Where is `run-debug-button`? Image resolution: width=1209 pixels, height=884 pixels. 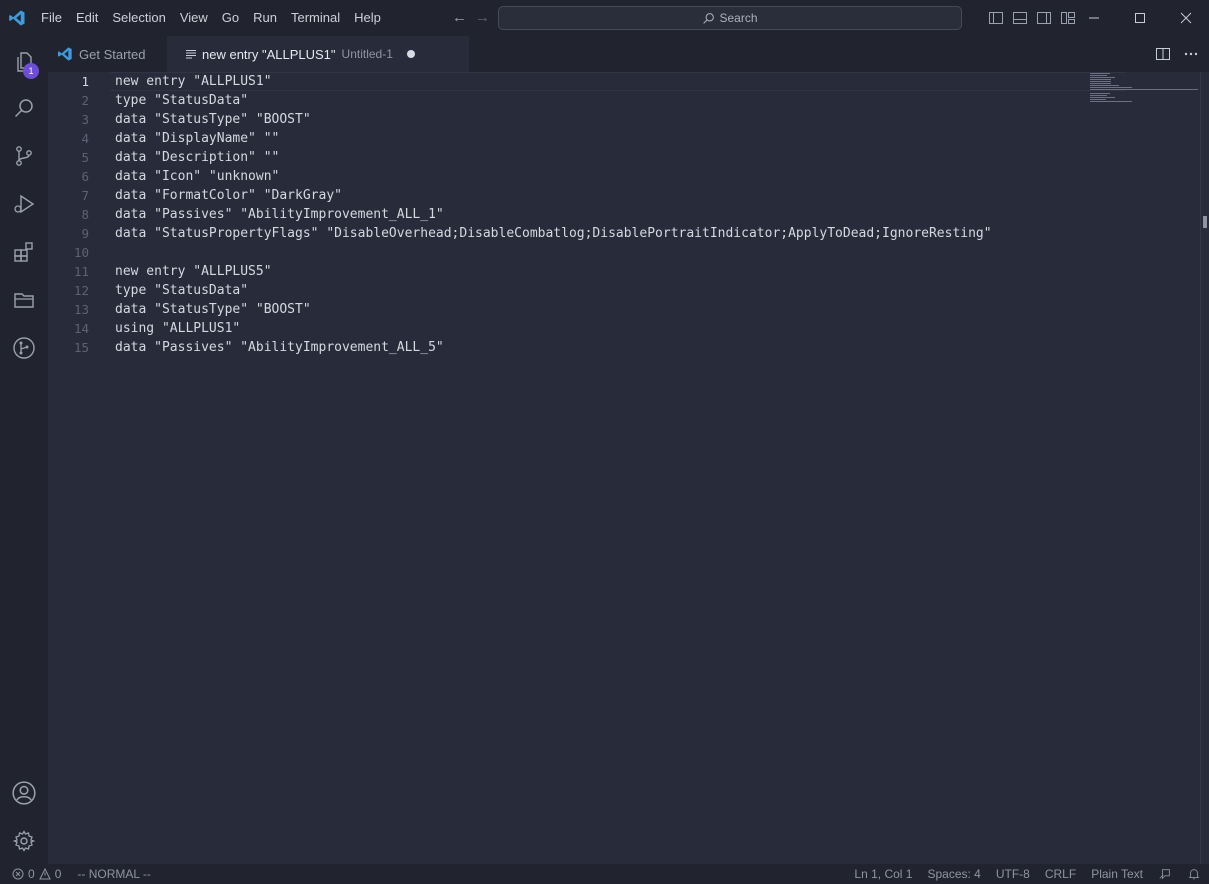
run-debug-button is located at coordinates (24, 204).